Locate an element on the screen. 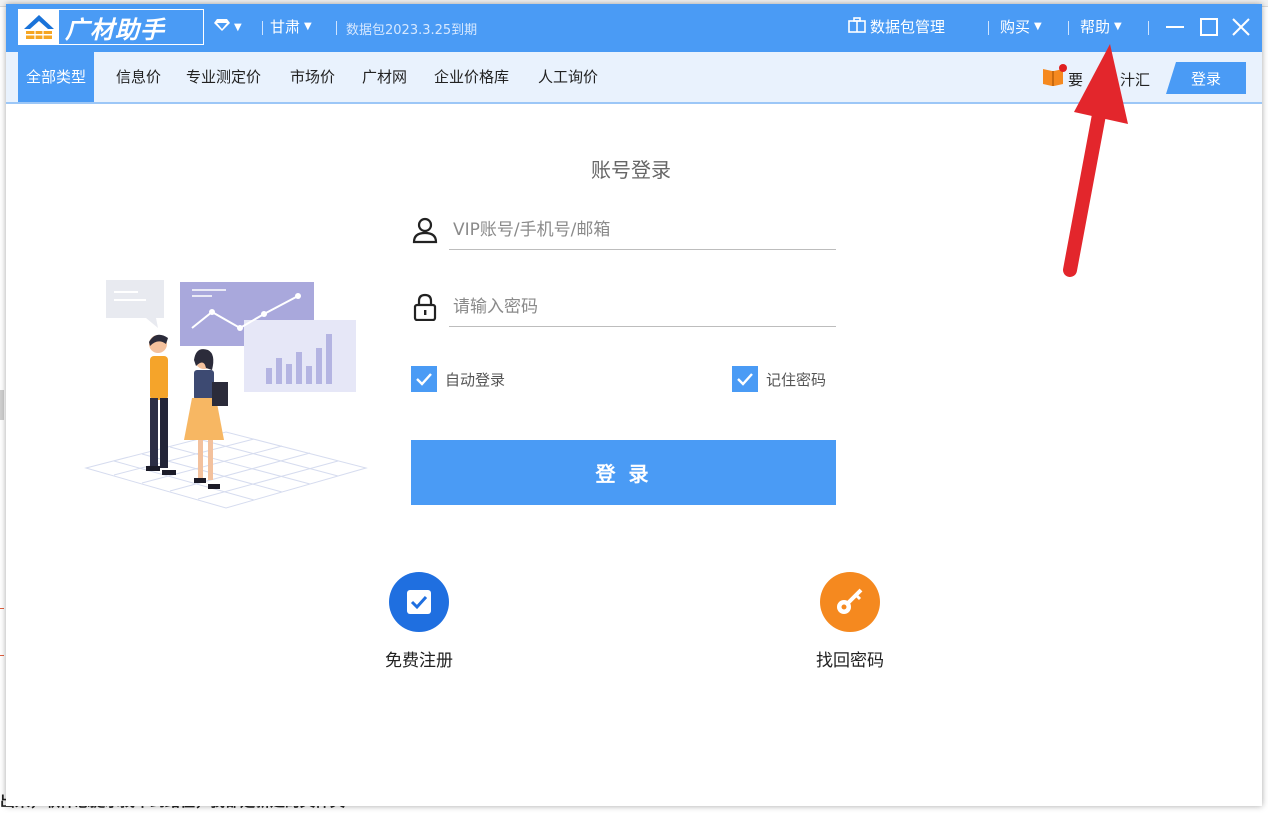  maximize-icon is located at coordinates (1209, 27).